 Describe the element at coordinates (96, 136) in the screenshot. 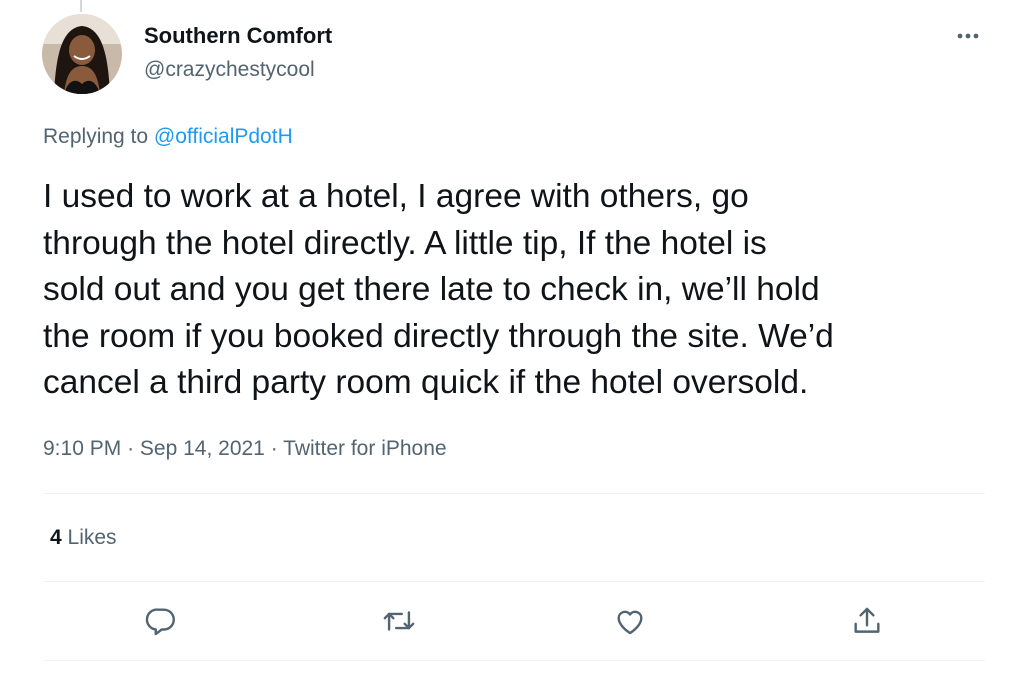

I see `replying-to-label: Replying to` at that location.